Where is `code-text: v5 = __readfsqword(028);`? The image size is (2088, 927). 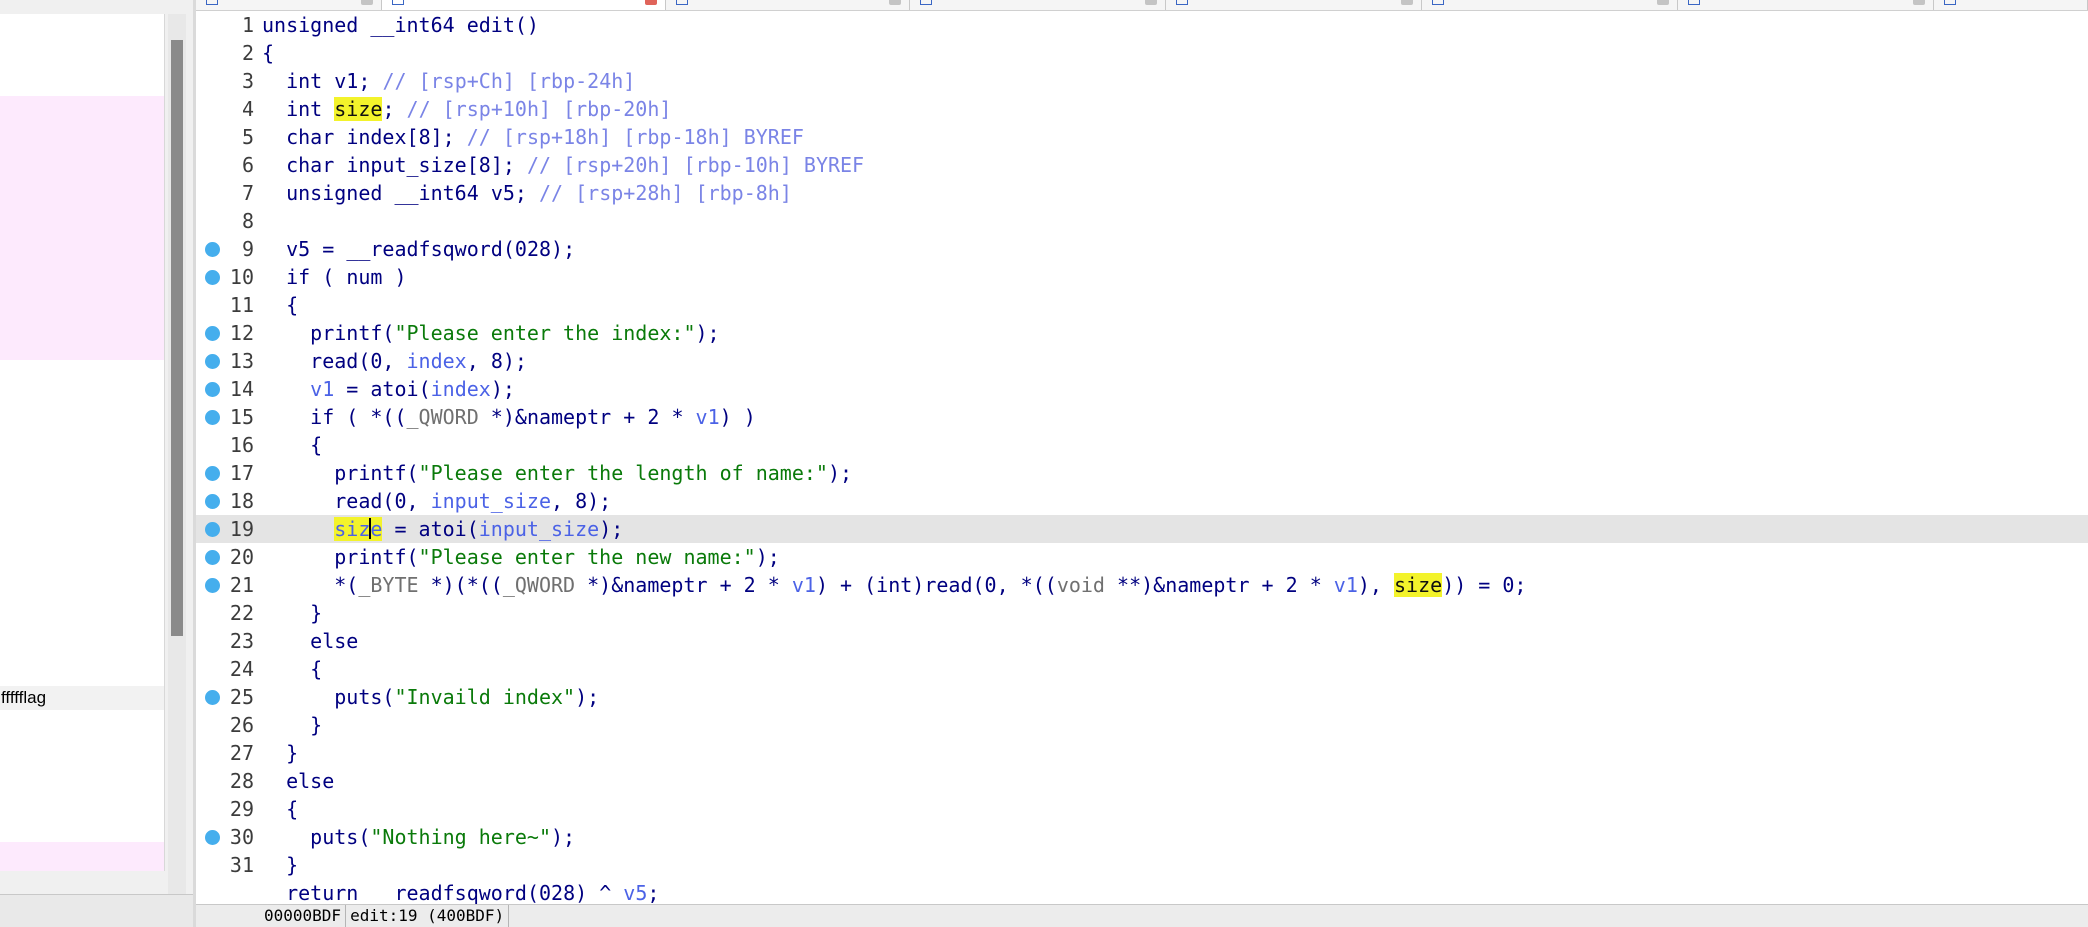
code-text: v5 = __readfsqword(028); is located at coordinates (418, 249).